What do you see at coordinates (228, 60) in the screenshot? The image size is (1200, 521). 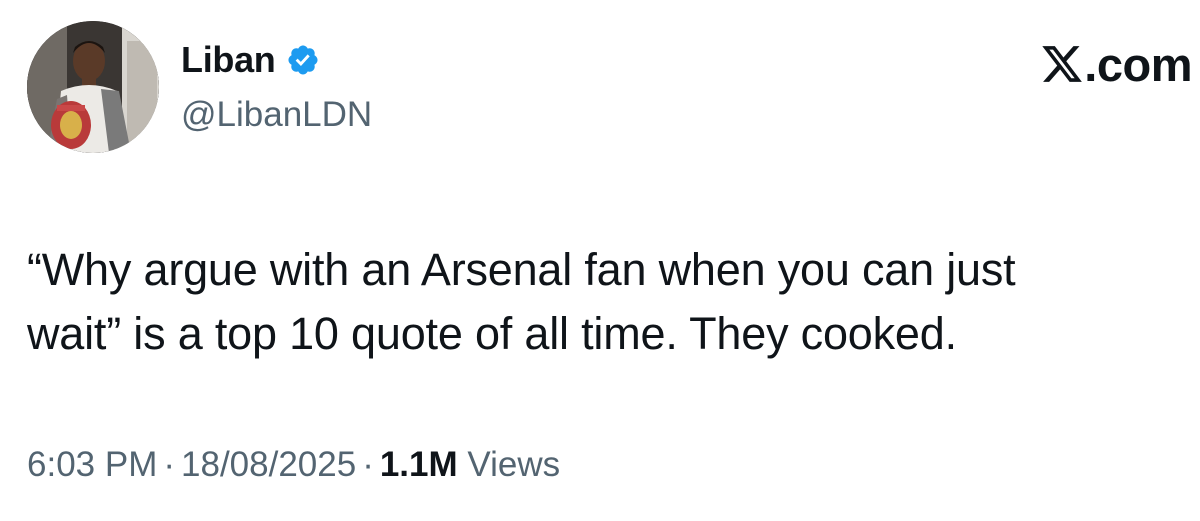 I see `author-display-name: Liban` at bounding box center [228, 60].